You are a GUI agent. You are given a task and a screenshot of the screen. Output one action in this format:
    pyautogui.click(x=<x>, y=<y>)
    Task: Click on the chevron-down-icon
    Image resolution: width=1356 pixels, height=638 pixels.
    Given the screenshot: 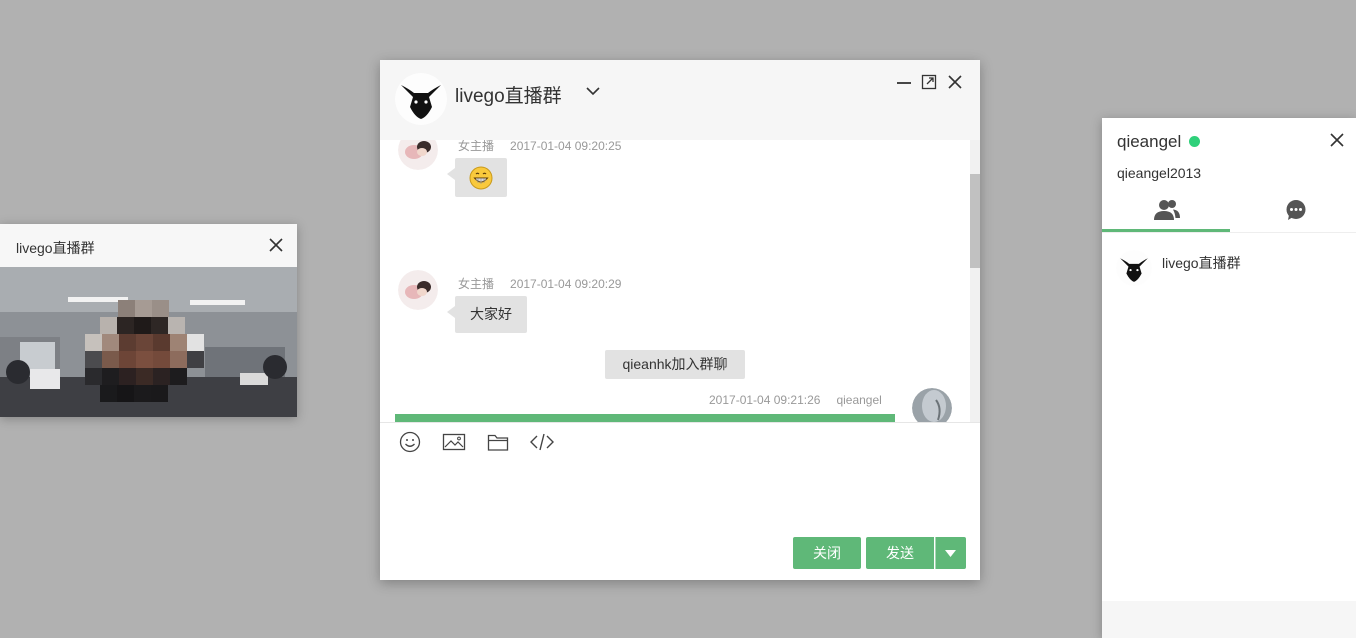 What is the action you would take?
    pyautogui.click(x=593, y=91)
    